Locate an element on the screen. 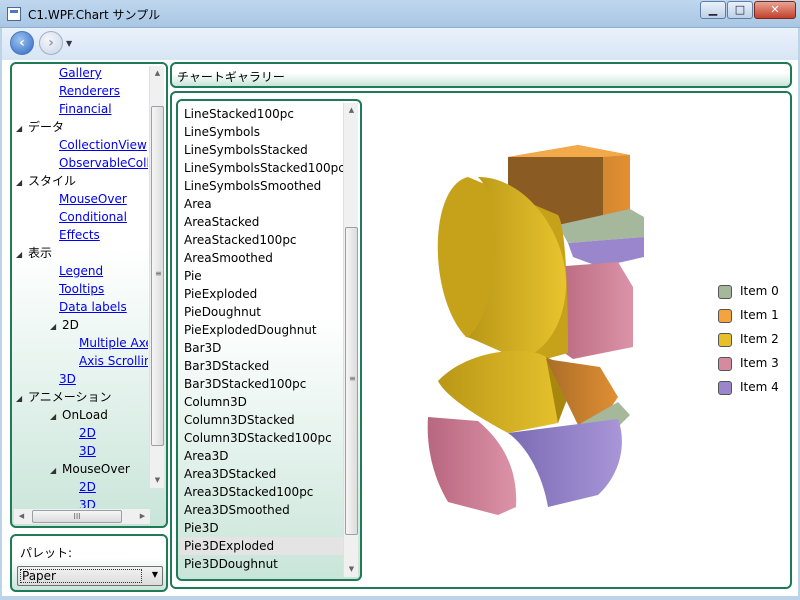 The width and height of the screenshot is (800, 600). chart-type-item: Area is located at coordinates (263, 204).